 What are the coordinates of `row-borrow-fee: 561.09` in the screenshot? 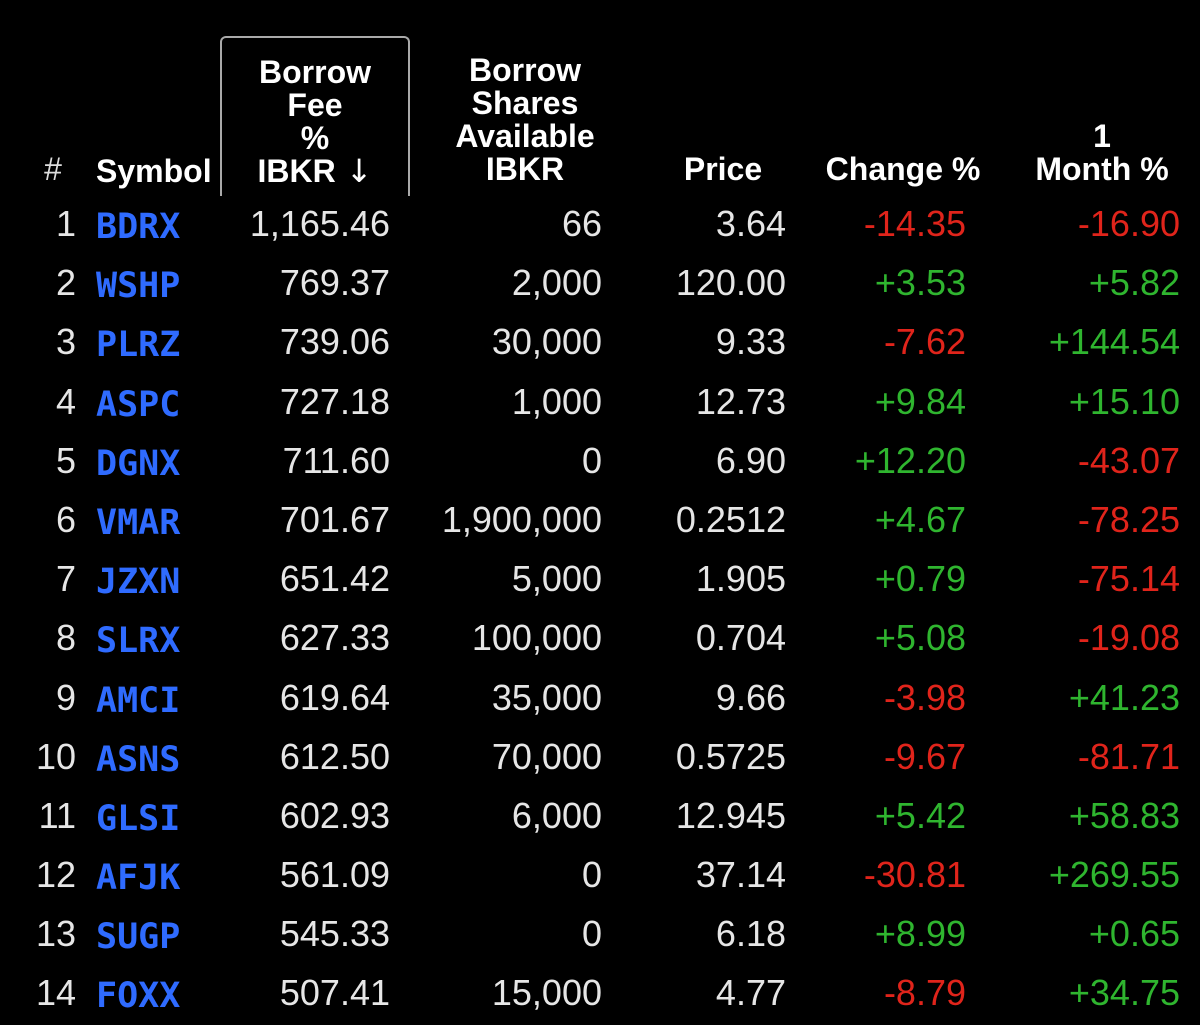 It's located at (334, 875).